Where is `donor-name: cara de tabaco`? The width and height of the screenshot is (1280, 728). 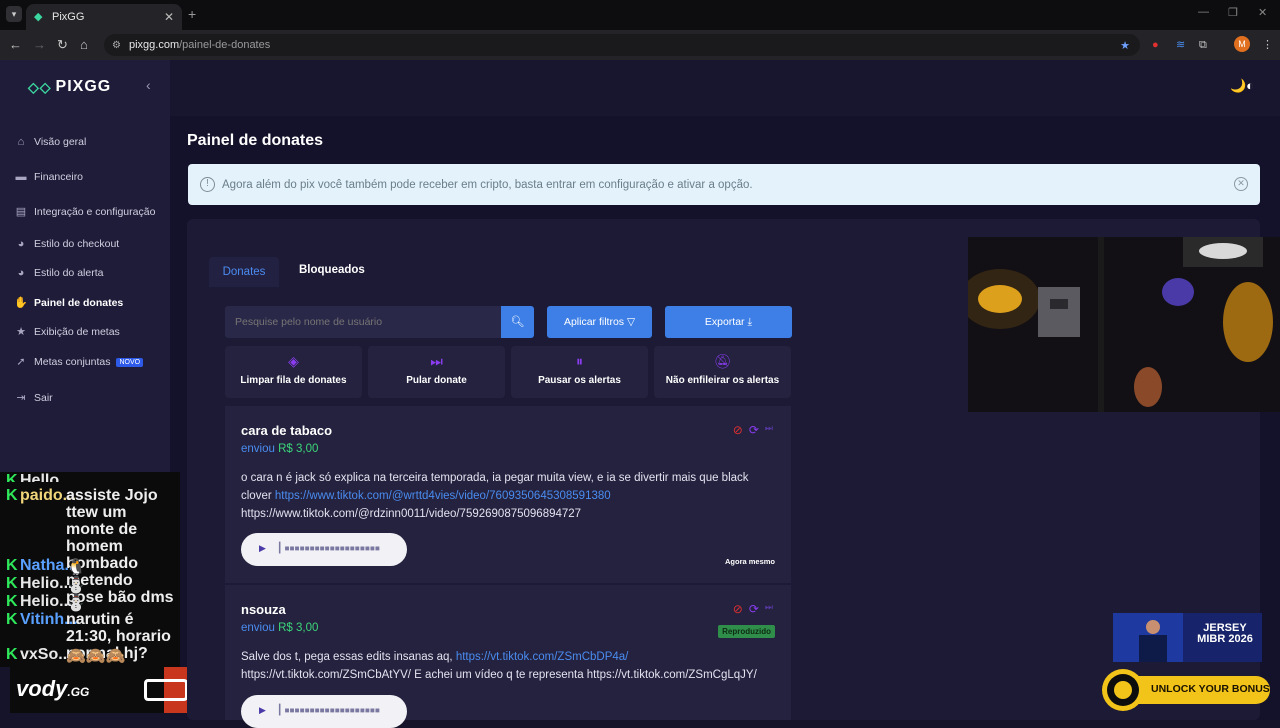 donor-name: cara de tabaco is located at coordinates (287, 430).